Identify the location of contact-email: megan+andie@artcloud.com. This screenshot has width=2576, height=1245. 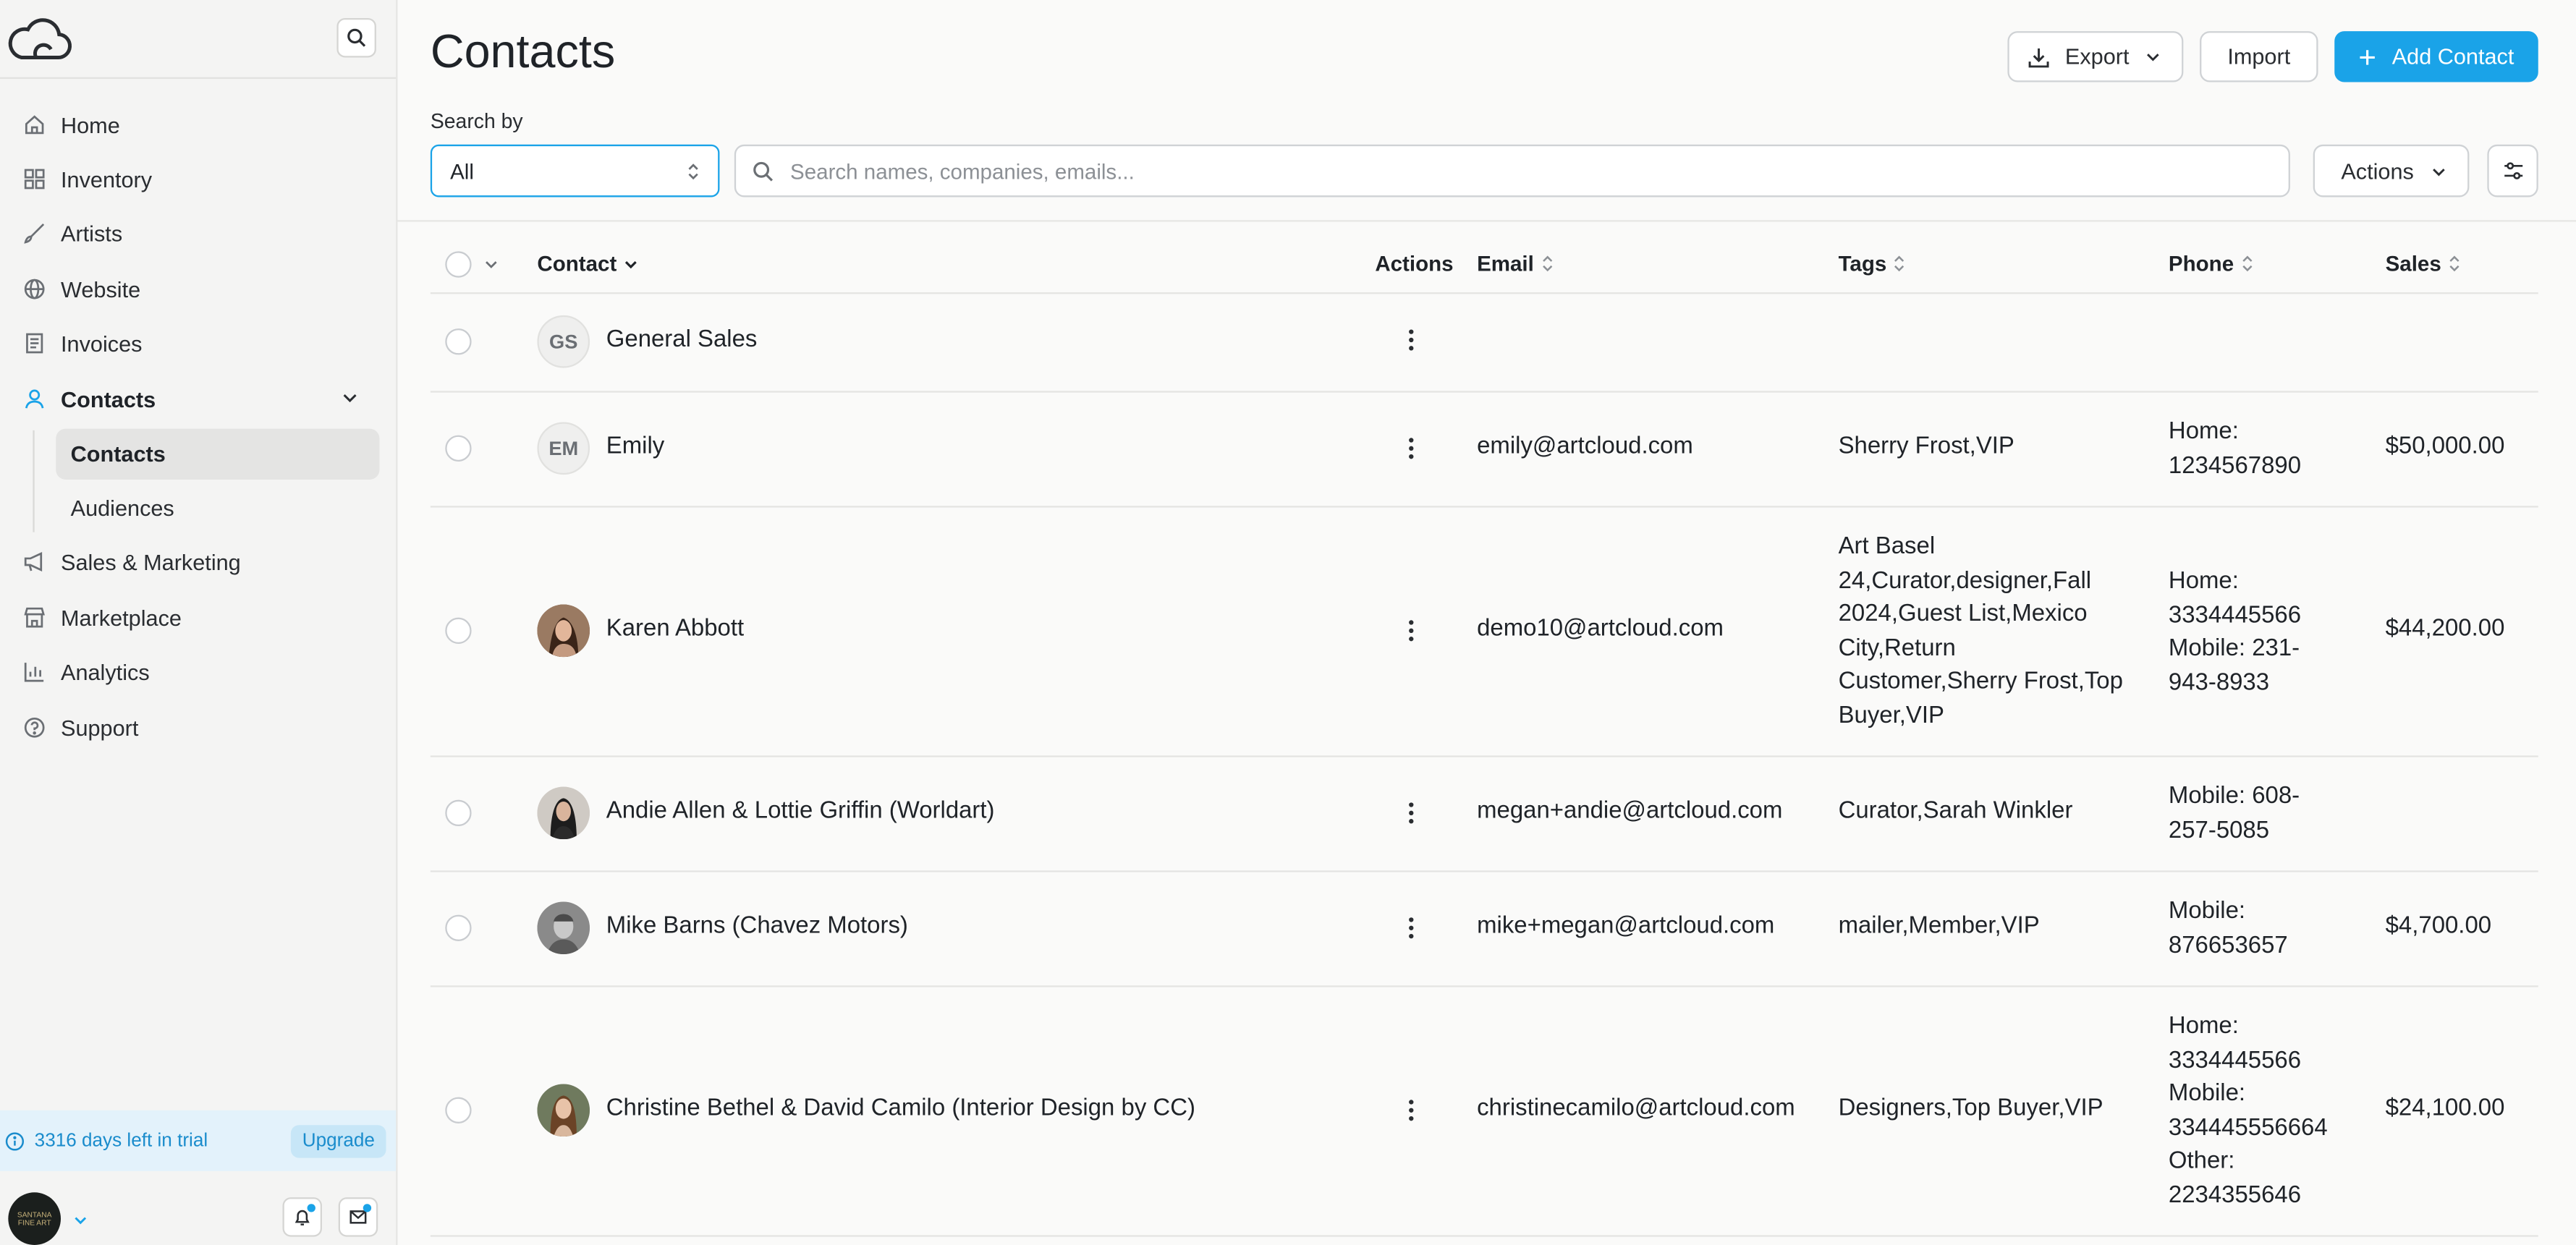
(1629, 811).